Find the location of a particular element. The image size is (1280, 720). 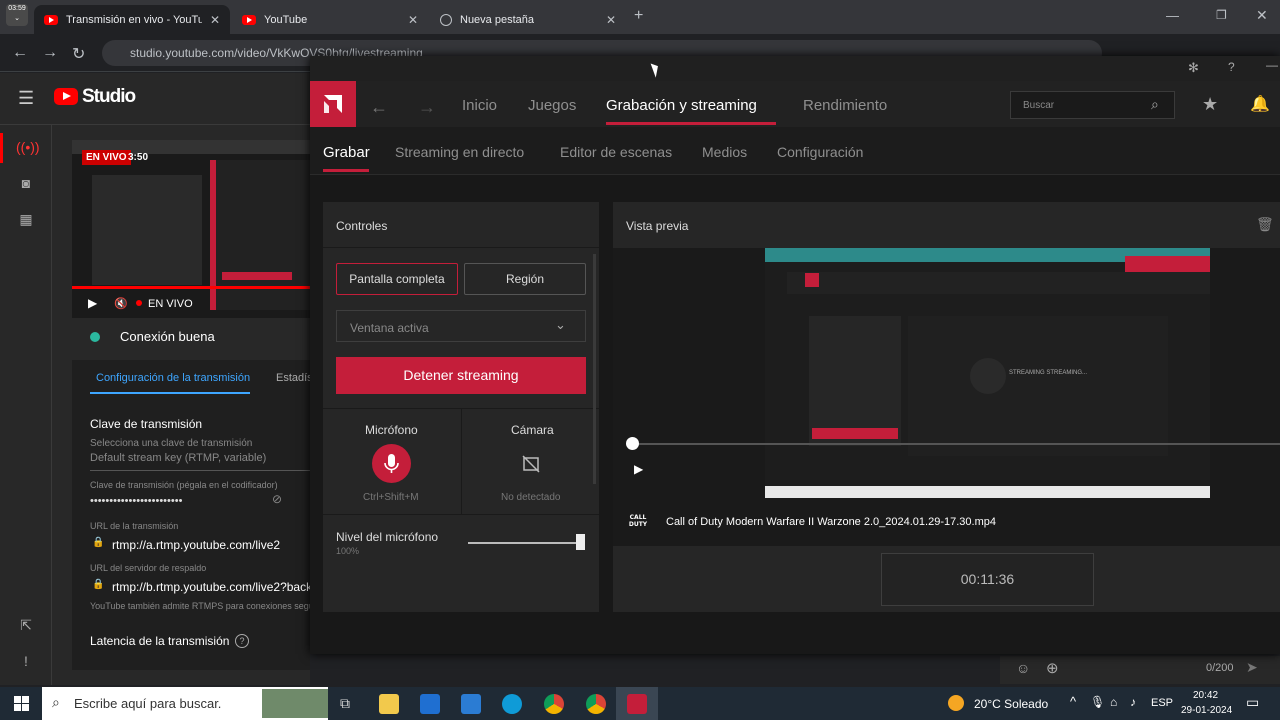

progress-bar is located at coordinates (191, 287).